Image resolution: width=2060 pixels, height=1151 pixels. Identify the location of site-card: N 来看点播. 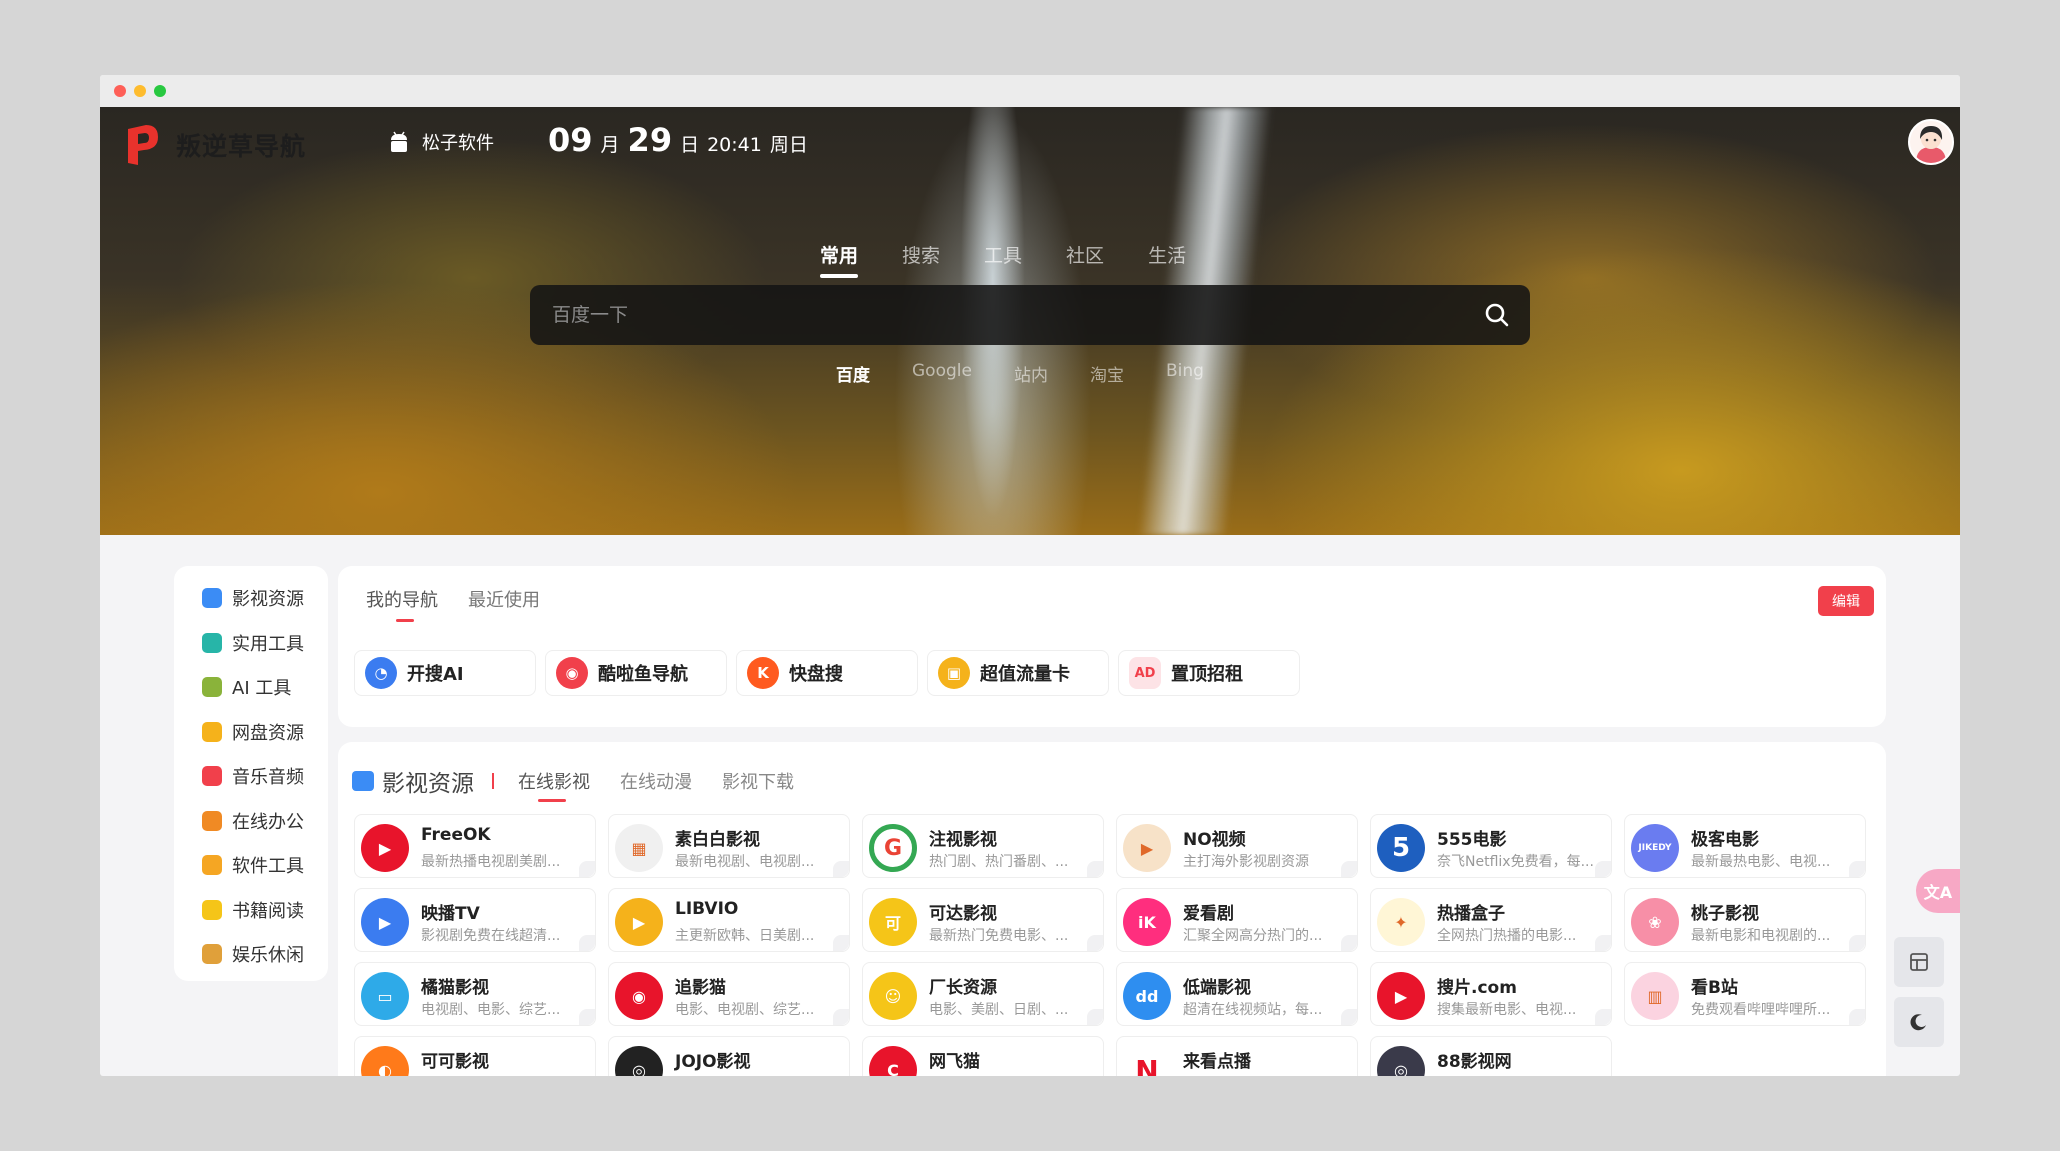
(1237, 1056).